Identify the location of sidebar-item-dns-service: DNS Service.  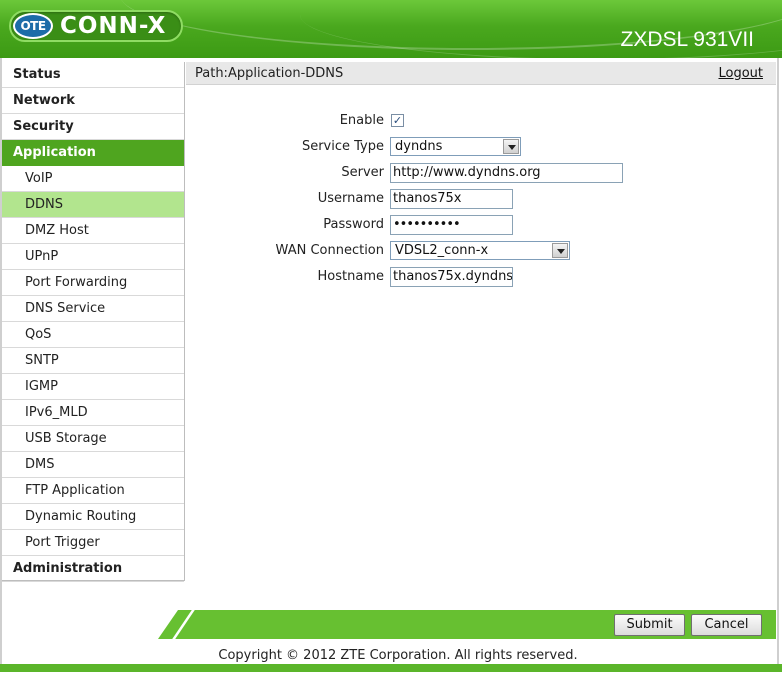
(93, 309).